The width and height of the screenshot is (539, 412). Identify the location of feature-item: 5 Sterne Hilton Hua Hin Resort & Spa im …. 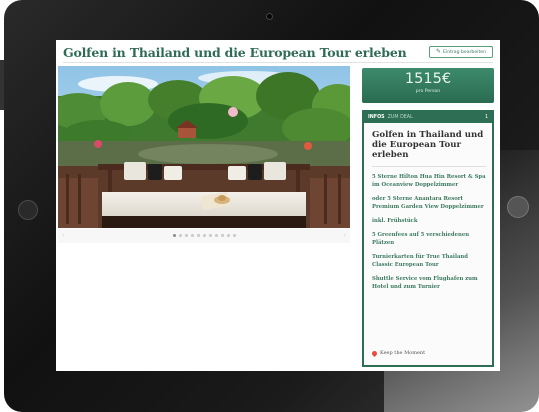
(429, 181).